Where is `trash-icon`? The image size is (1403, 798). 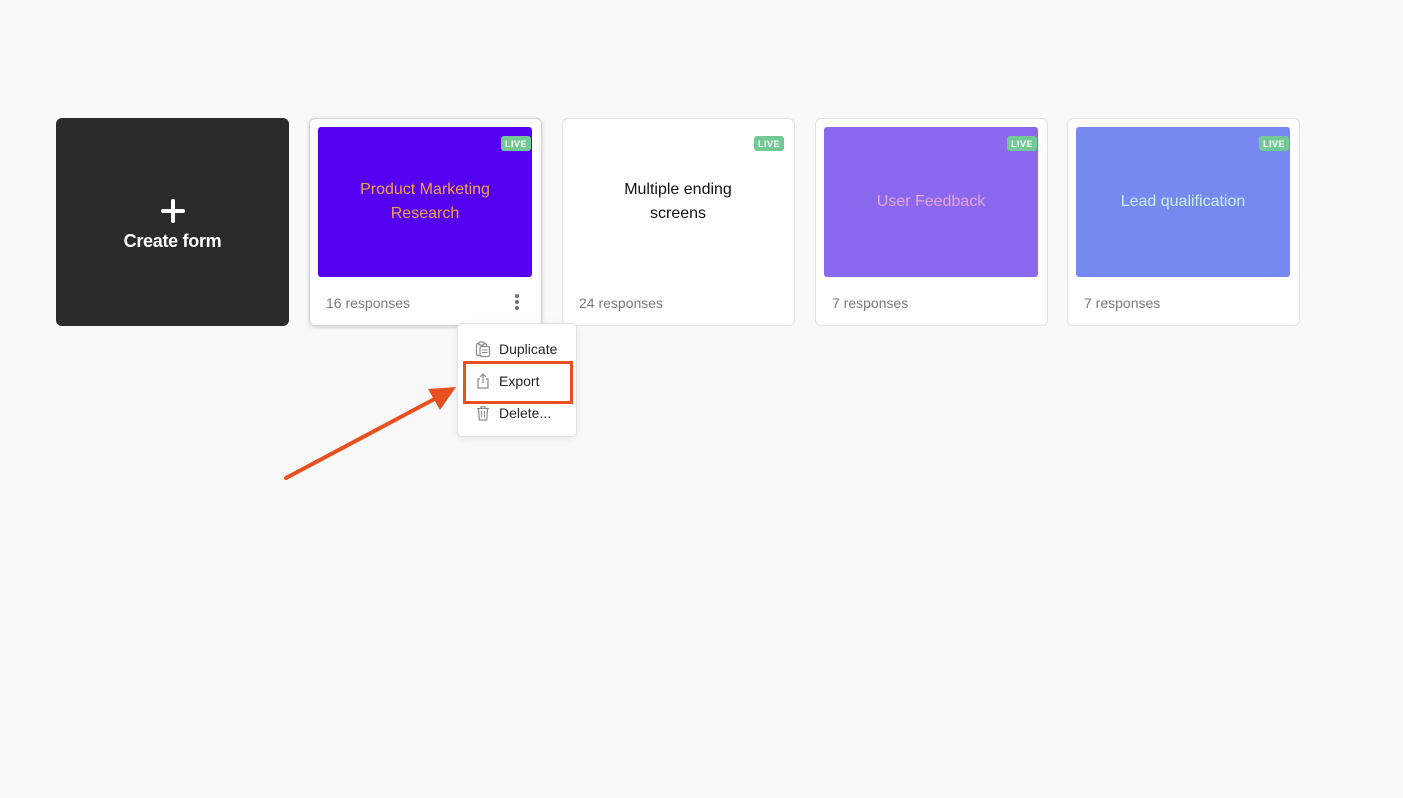
trash-icon is located at coordinates (483, 413).